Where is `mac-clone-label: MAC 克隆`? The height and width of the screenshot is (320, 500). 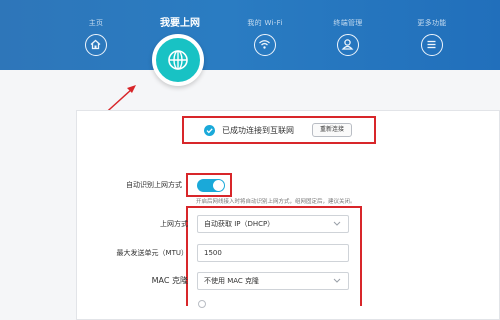 mac-clone-label: MAC 克隆 is located at coordinates (169, 280).